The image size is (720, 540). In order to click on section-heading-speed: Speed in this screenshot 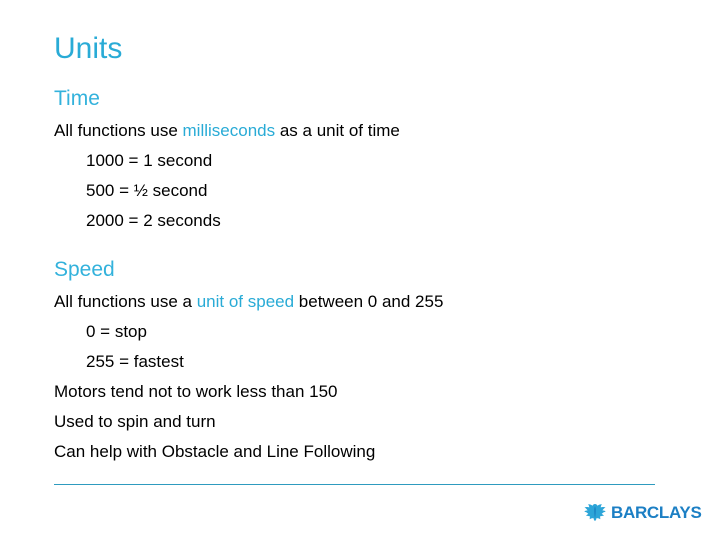, I will do `click(84, 269)`.